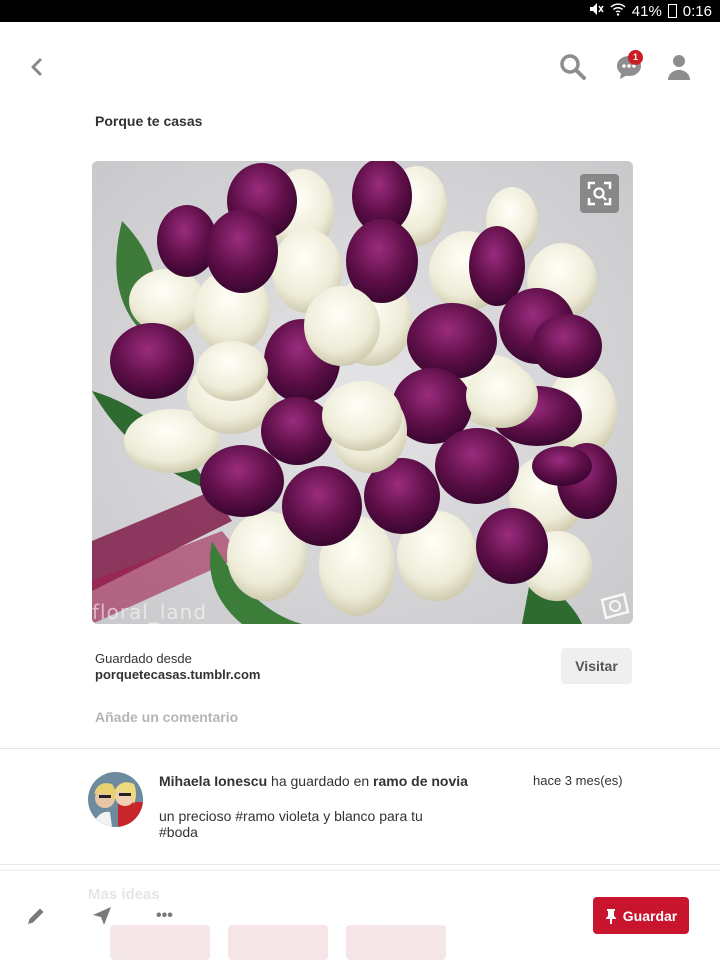 This screenshot has height=960, width=720. I want to click on faded-more-ideas: Mas ideas, so click(124, 894).